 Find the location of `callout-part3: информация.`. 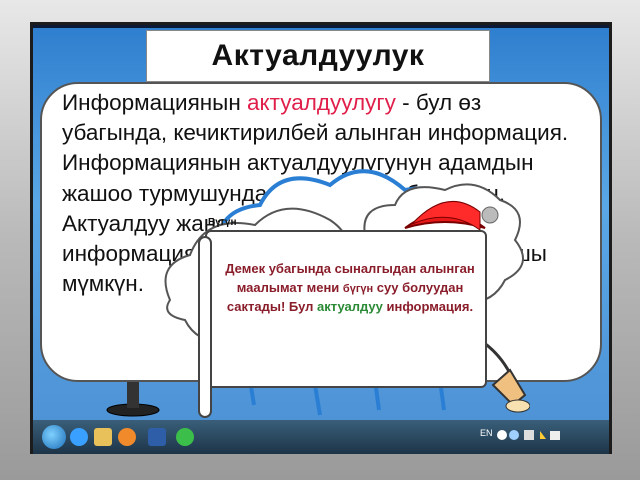

callout-part3: информация. is located at coordinates (428, 306).